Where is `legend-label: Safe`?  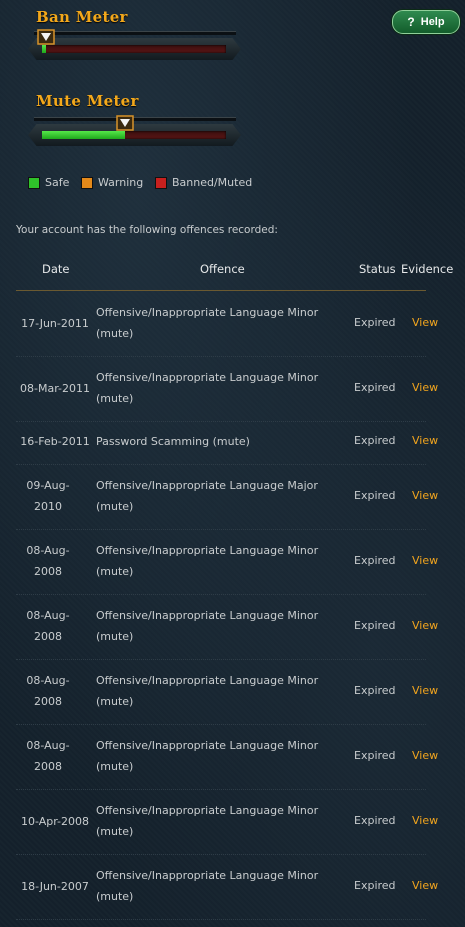
legend-label: Safe is located at coordinates (57, 182).